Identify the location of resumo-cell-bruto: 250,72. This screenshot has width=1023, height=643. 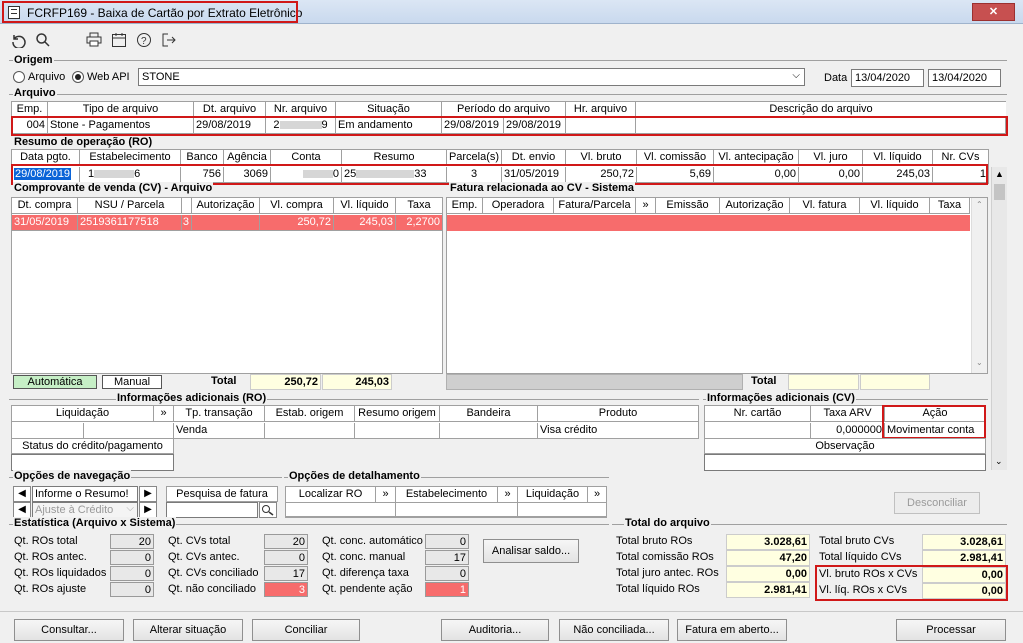
(601, 175).